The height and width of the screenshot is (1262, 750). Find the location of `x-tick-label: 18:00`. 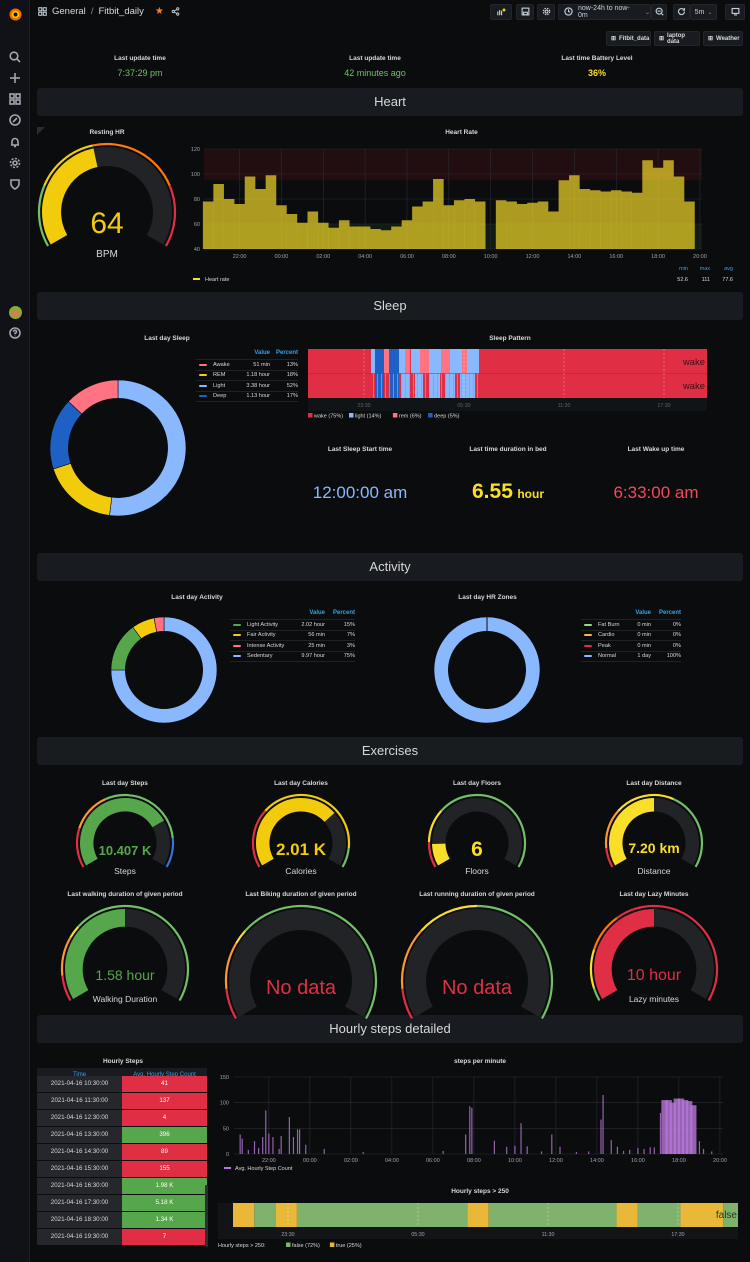

x-tick-label: 18:00 is located at coordinates (658, 257).